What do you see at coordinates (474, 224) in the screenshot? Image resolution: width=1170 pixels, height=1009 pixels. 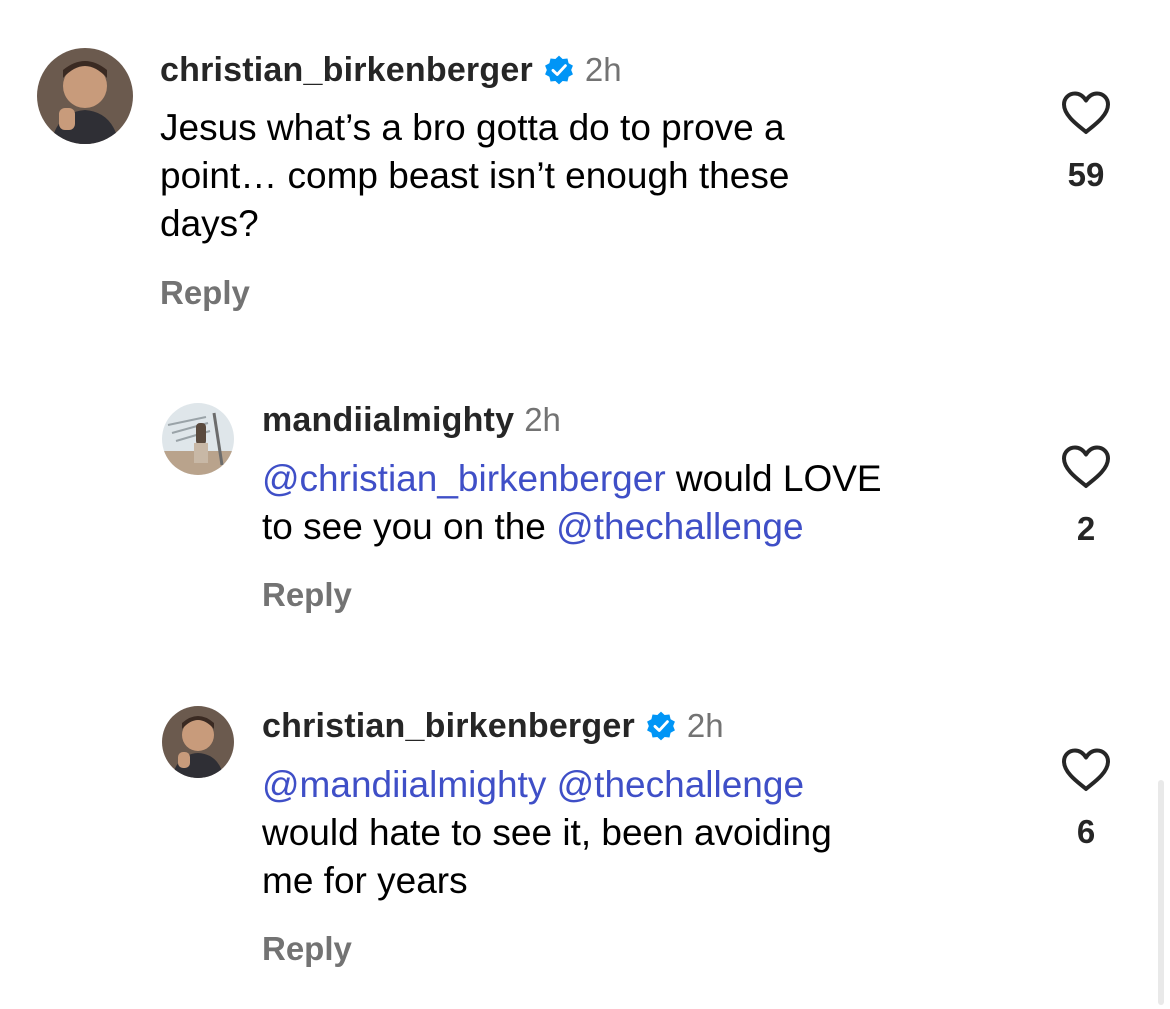 I see `comment-line: days?` at bounding box center [474, 224].